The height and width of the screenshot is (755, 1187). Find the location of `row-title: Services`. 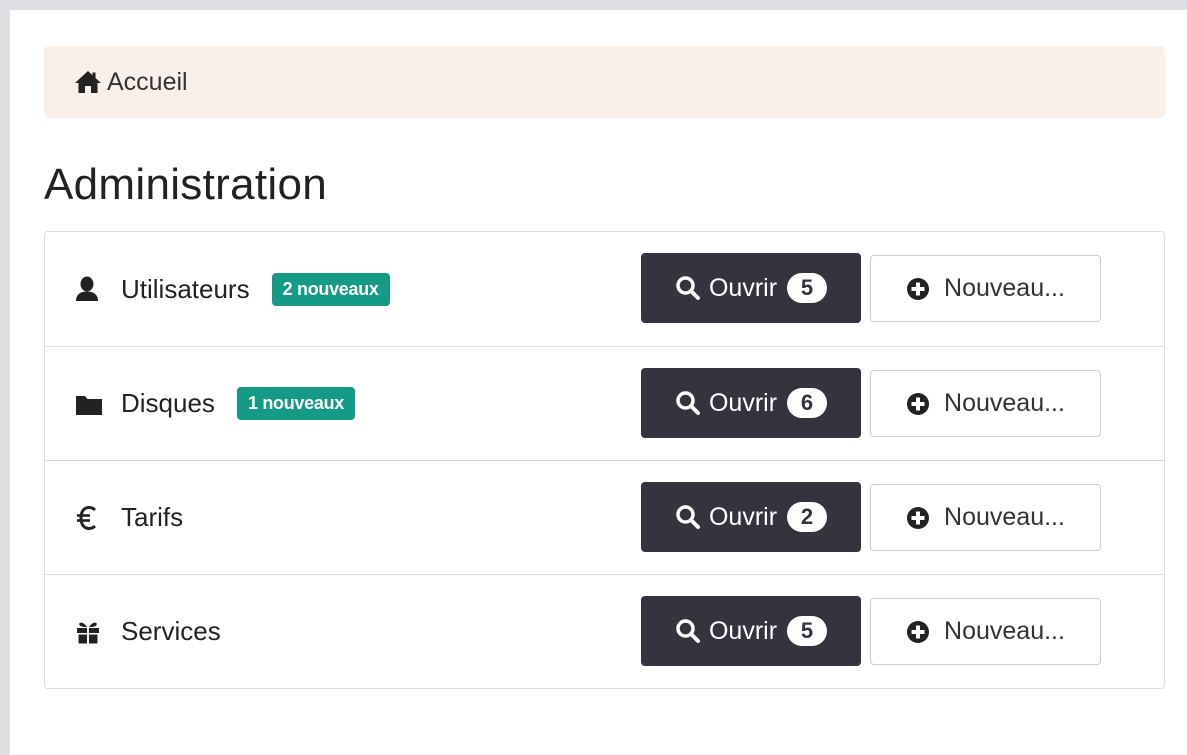

row-title: Services is located at coordinates (171, 631).